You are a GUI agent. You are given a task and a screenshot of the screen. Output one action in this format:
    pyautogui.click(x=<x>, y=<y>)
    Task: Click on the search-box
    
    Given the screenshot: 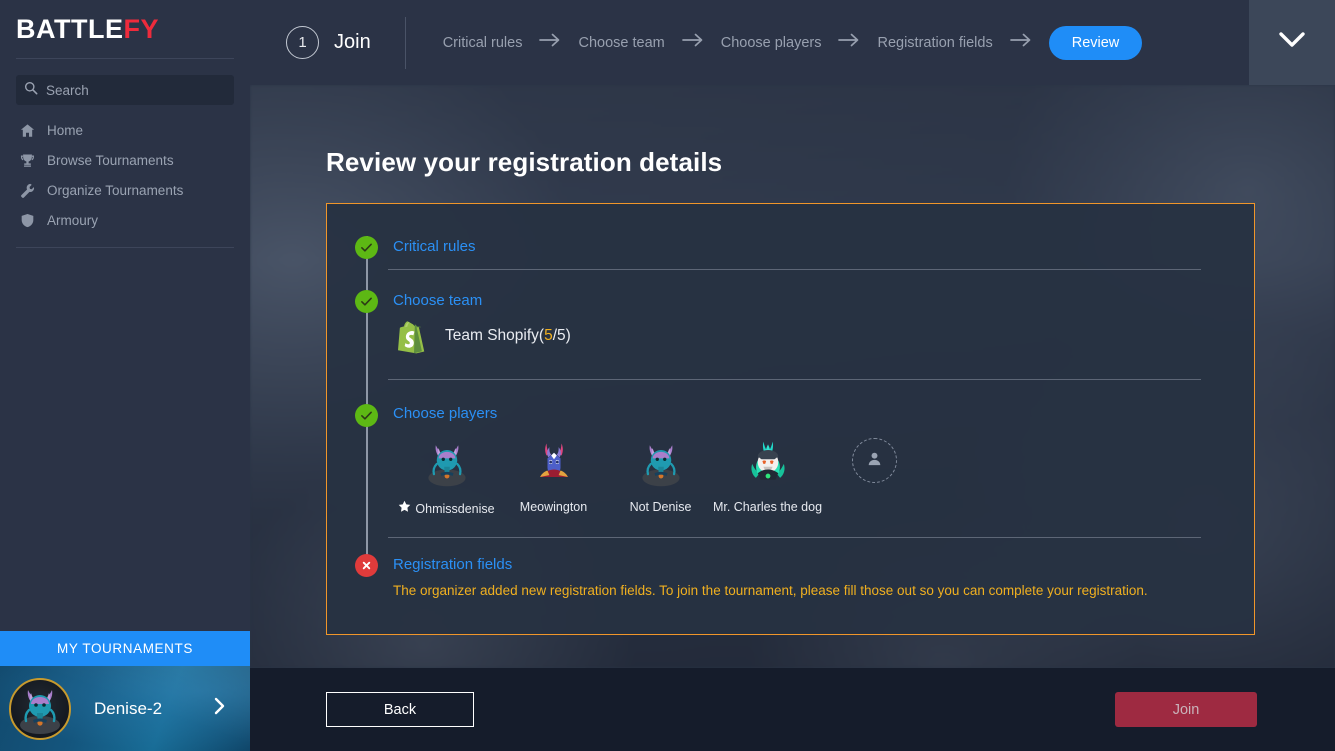 What is the action you would take?
    pyautogui.click(x=125, y=90)
    